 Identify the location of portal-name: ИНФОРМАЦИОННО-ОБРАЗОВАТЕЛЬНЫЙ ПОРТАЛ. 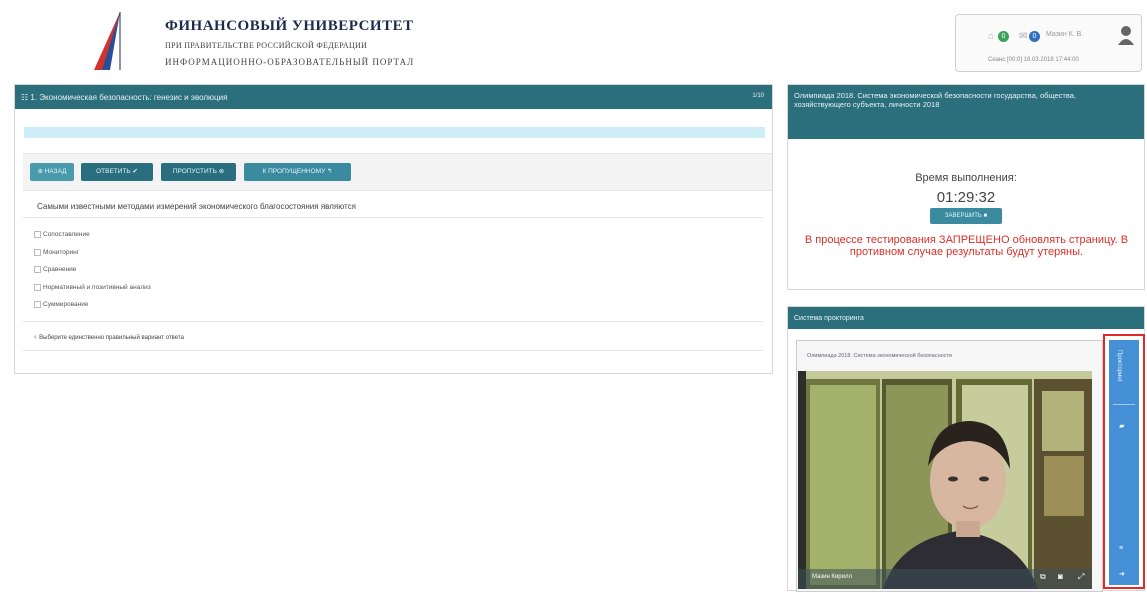
(290, 62).